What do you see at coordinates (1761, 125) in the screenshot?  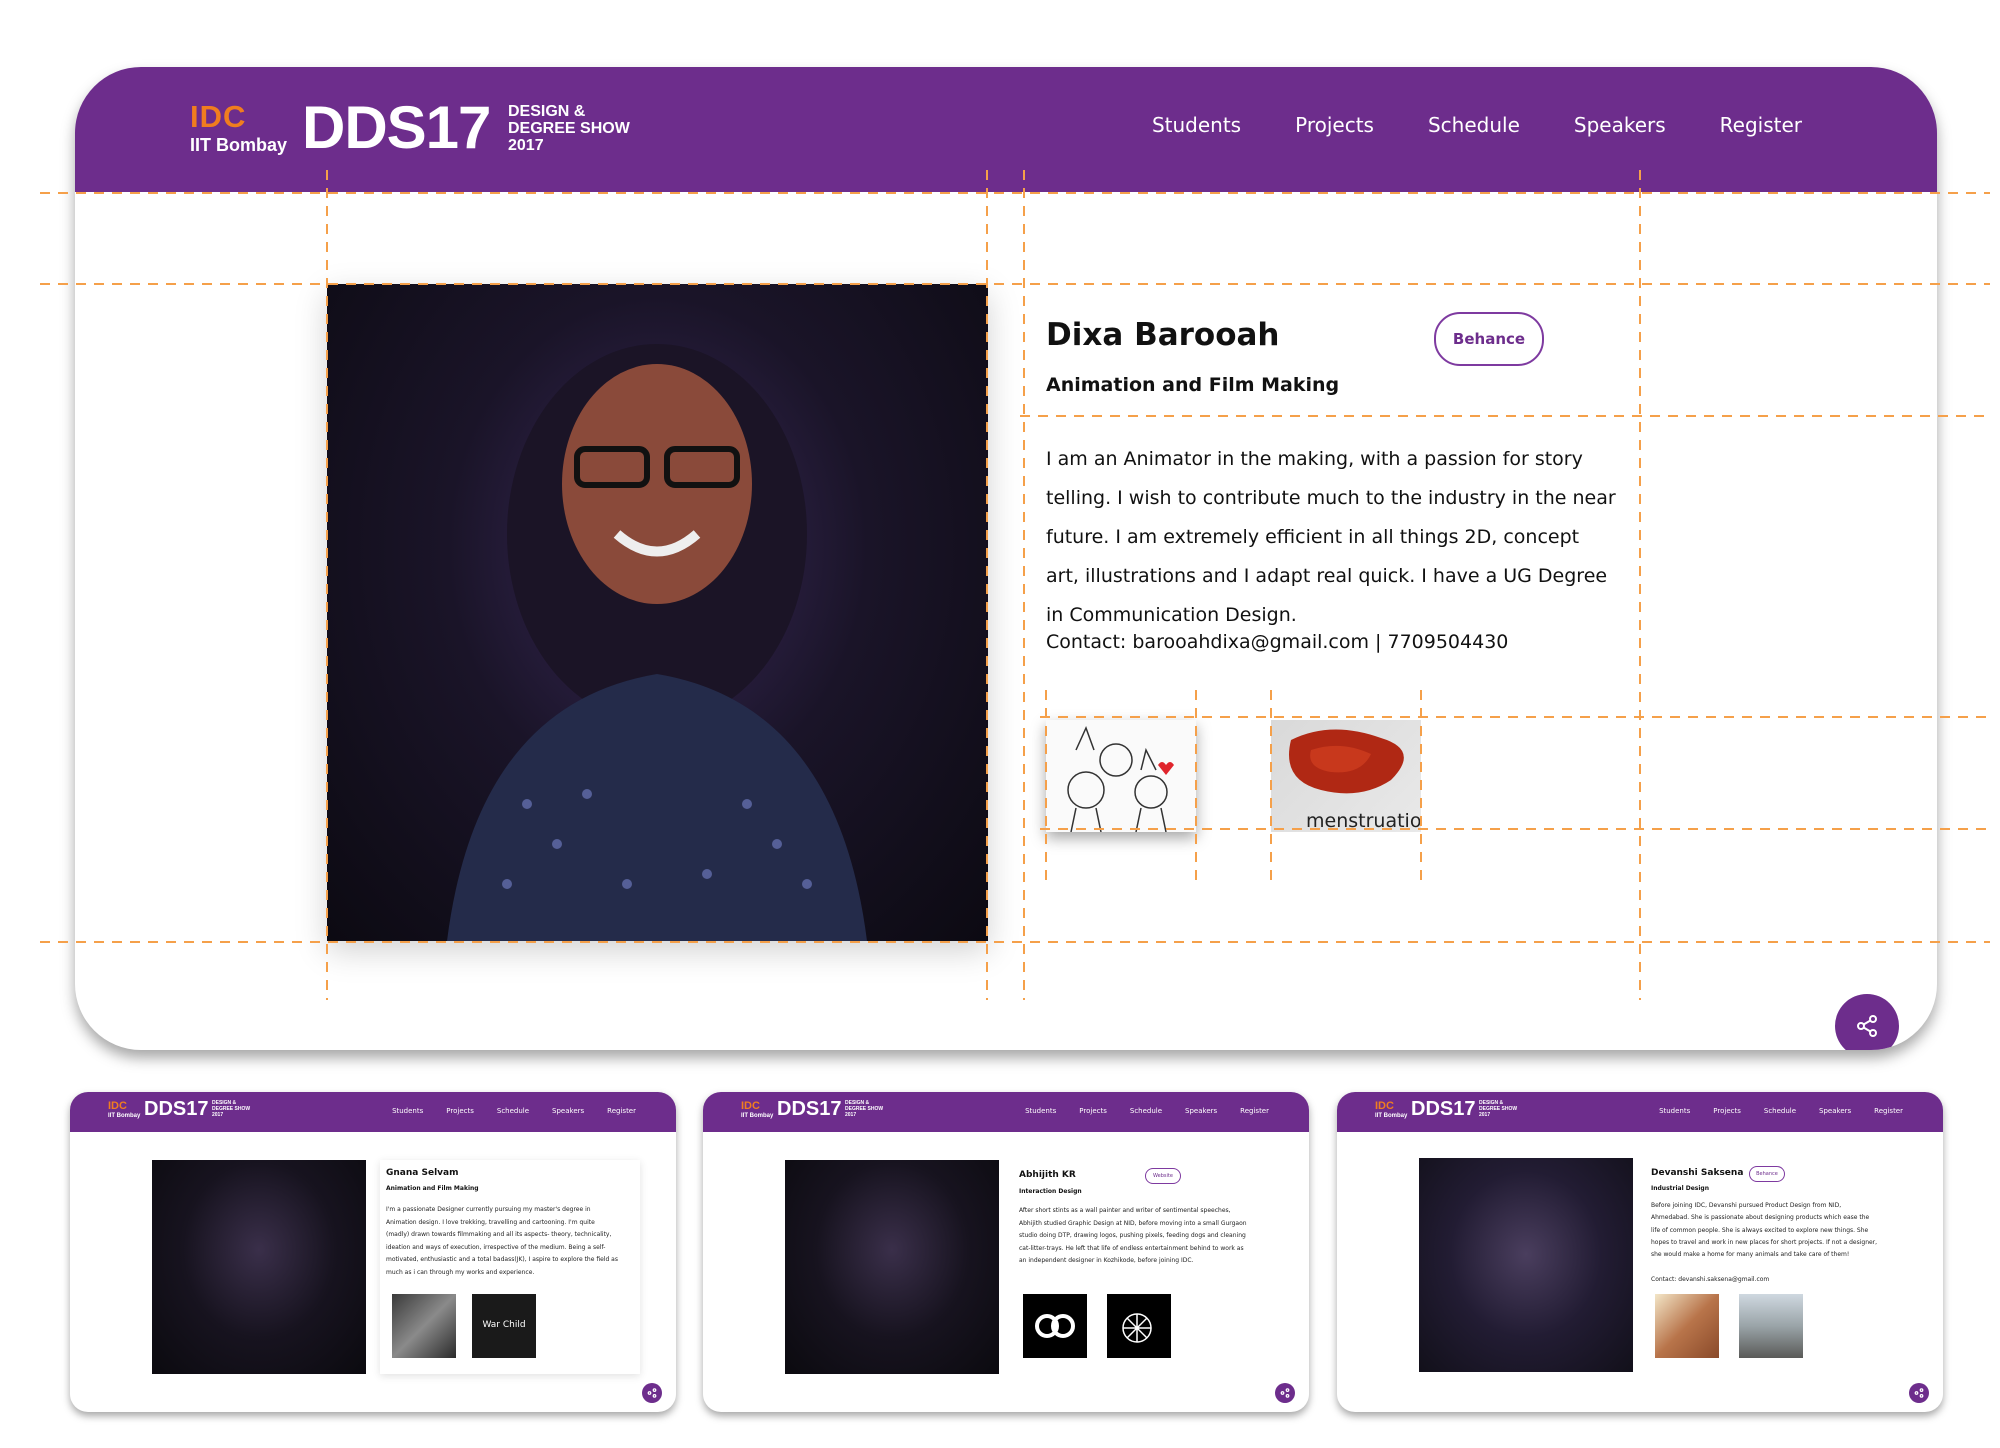 I see `nav-register: Register` at bounding box center [1761, 125].